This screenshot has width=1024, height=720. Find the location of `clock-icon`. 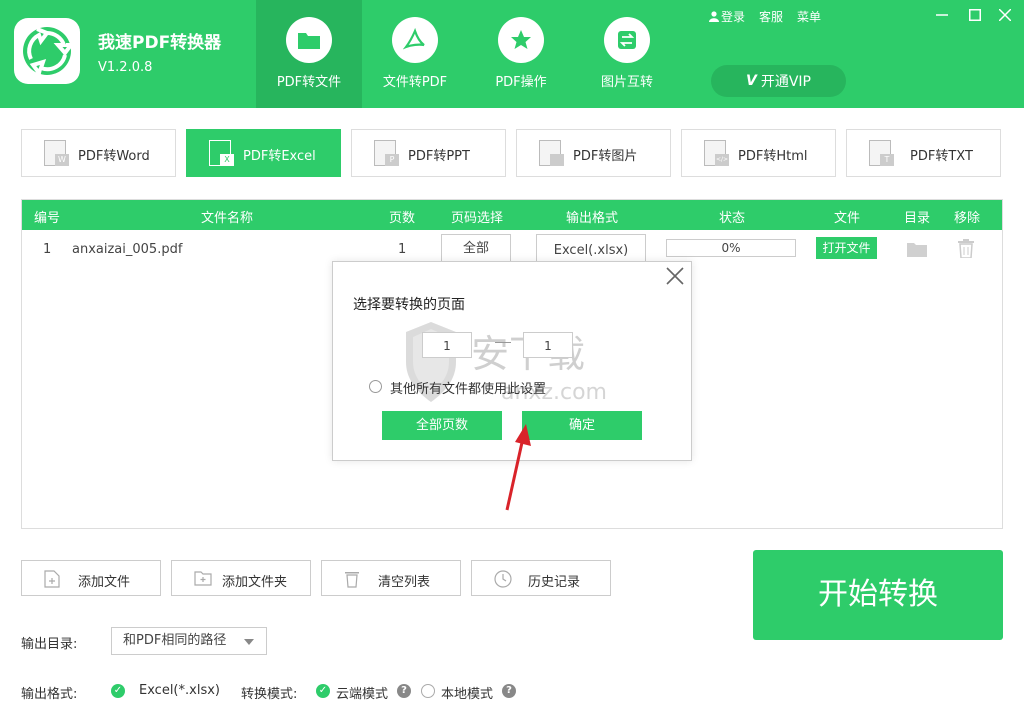

clock-icon is located at coordinates (503, 579).